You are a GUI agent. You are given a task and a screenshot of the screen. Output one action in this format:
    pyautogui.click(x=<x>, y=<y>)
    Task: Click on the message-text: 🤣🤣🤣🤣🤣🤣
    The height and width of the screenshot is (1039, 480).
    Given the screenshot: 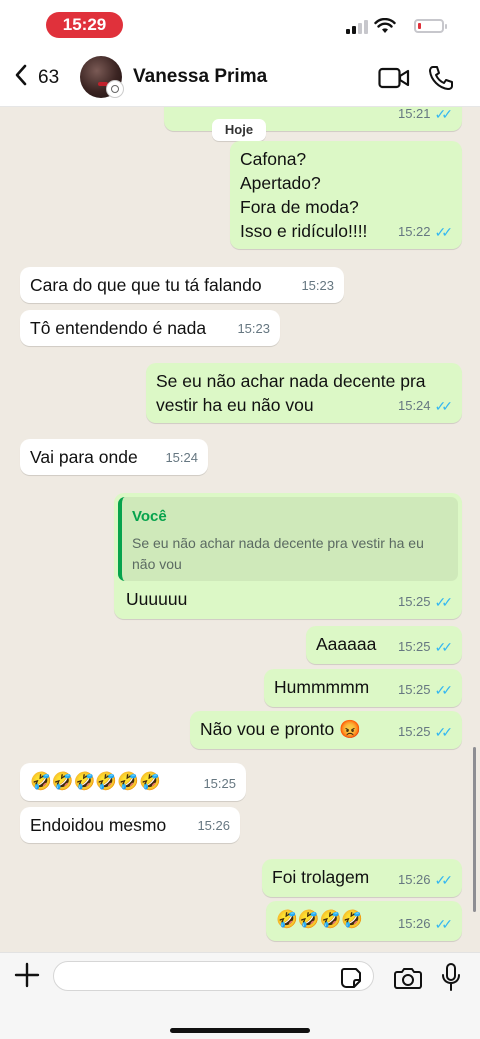 What is the action you would take?
    pyautogui.click(x=95, y=781)
    